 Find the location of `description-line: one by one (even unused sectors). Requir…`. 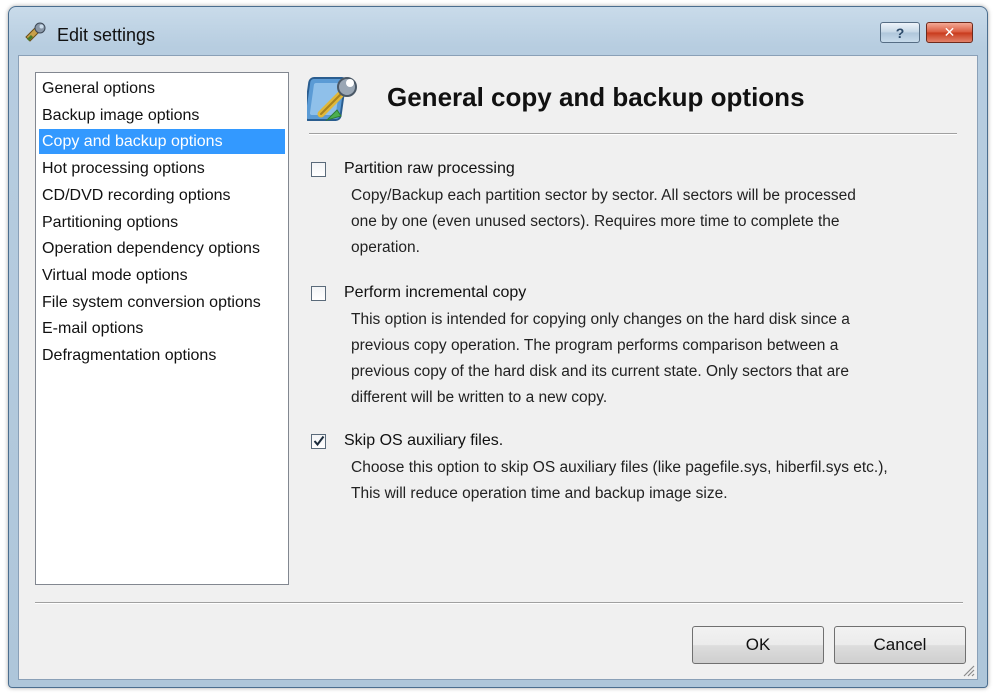

description-line: one by one (even unused sectors). Requir… is located at coordinates (595, 221).